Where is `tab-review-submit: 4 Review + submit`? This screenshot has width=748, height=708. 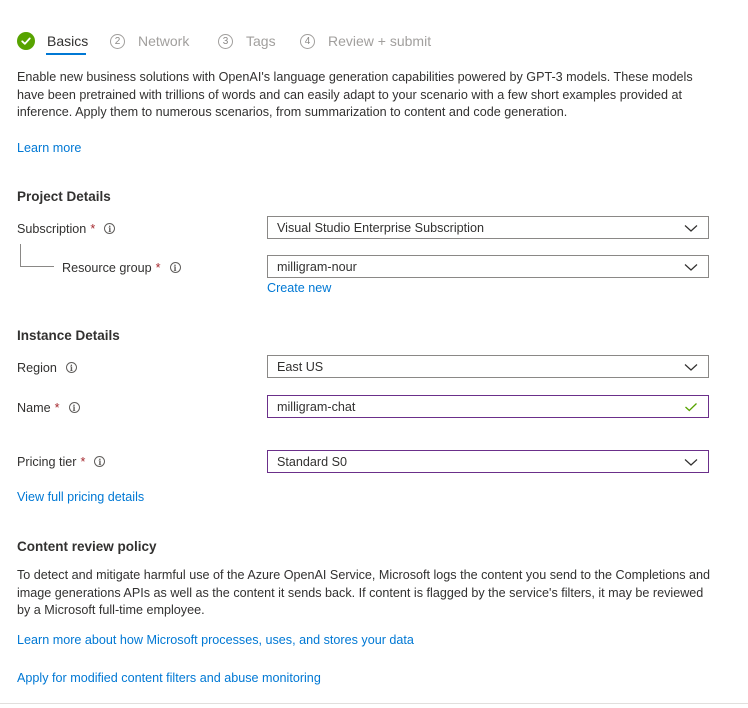
tab-review-submit: 4 Review + submit is located at coordinates (365, 41).